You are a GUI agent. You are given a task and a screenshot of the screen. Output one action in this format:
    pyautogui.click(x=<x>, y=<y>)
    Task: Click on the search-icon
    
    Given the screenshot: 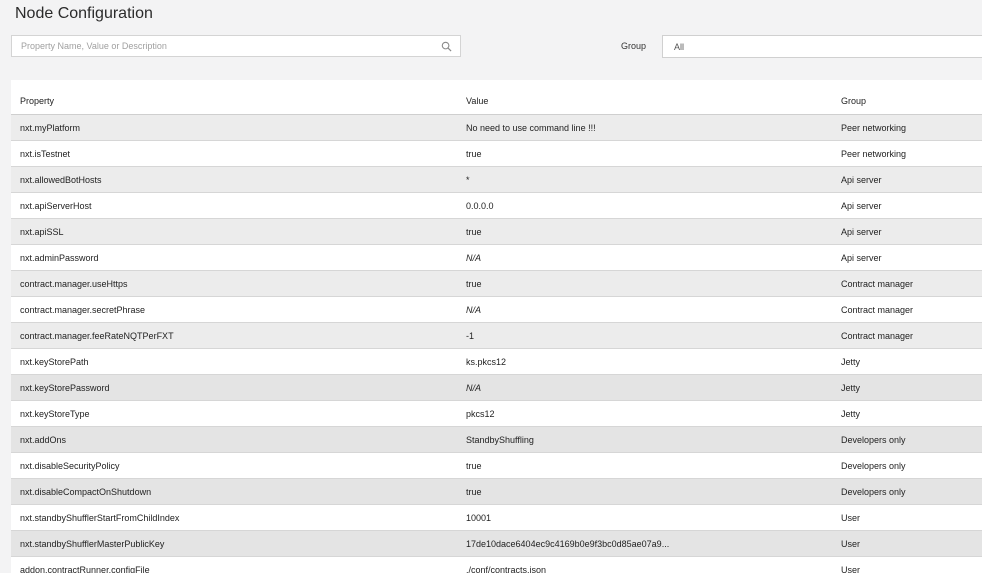 What is the action you would take?
    pyautogui.click(x=446, y=46)
    